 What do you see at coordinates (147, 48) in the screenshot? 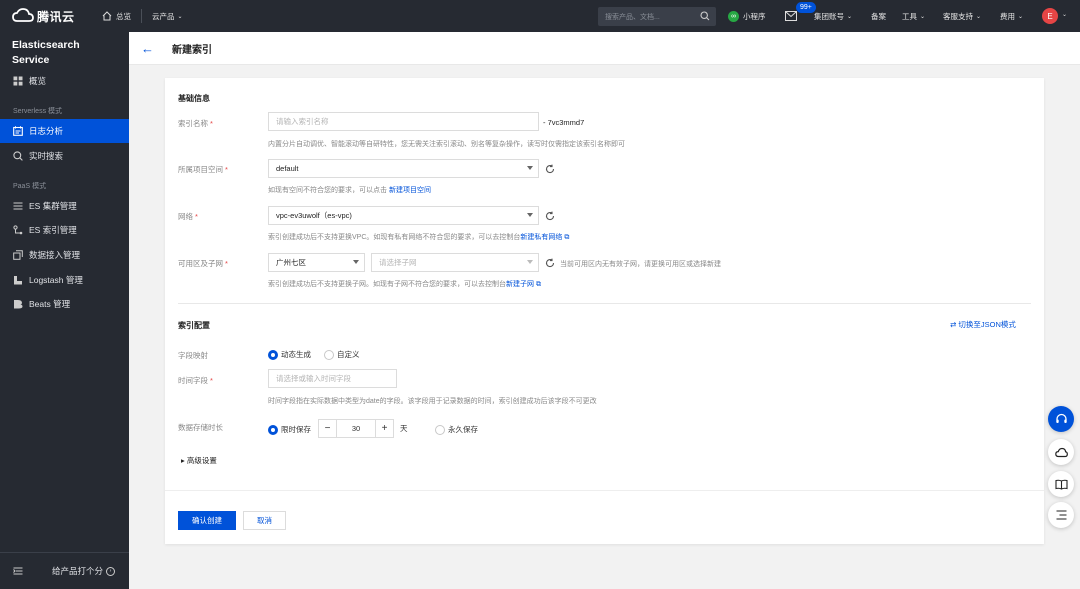
I see `back-arrow-icon: ←` at bounding box center [147, 48].